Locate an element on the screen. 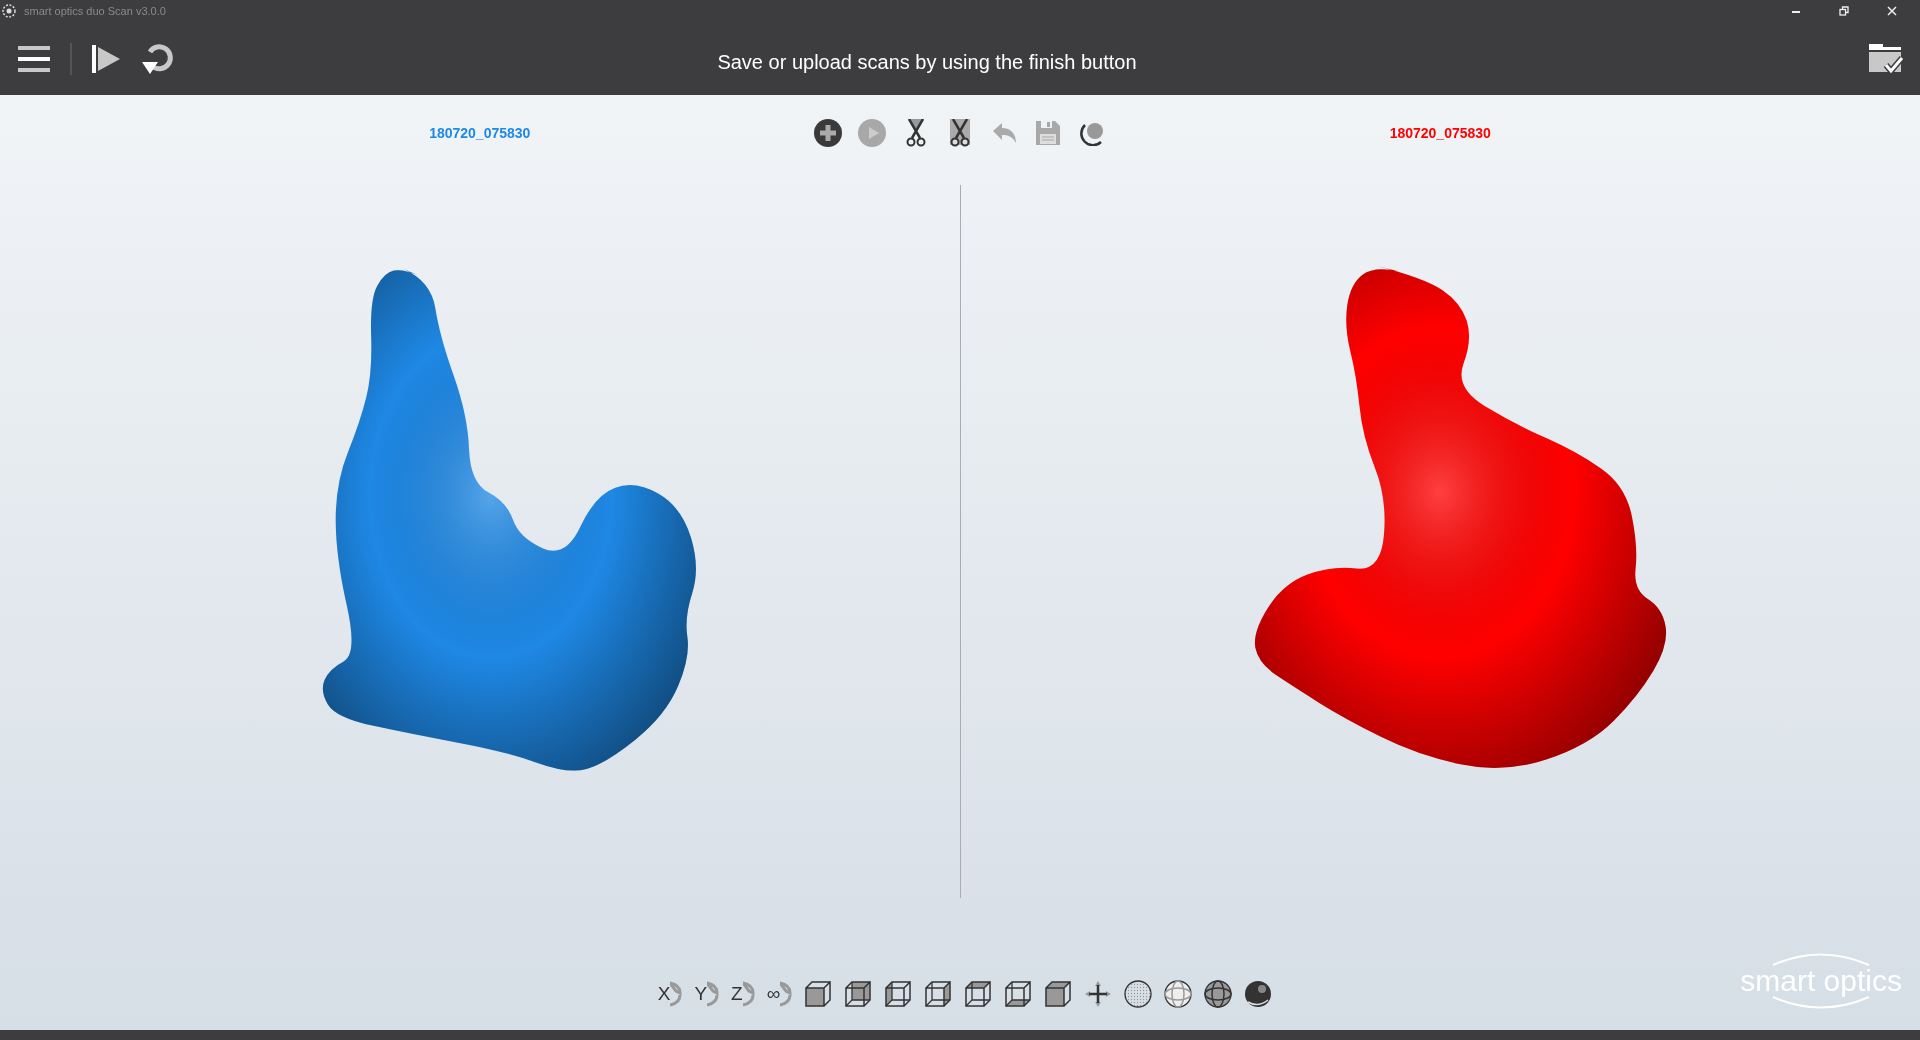 The image size is (1920, 1040). rotate-axis-button: ∞ is located at coordinates (779, 994).